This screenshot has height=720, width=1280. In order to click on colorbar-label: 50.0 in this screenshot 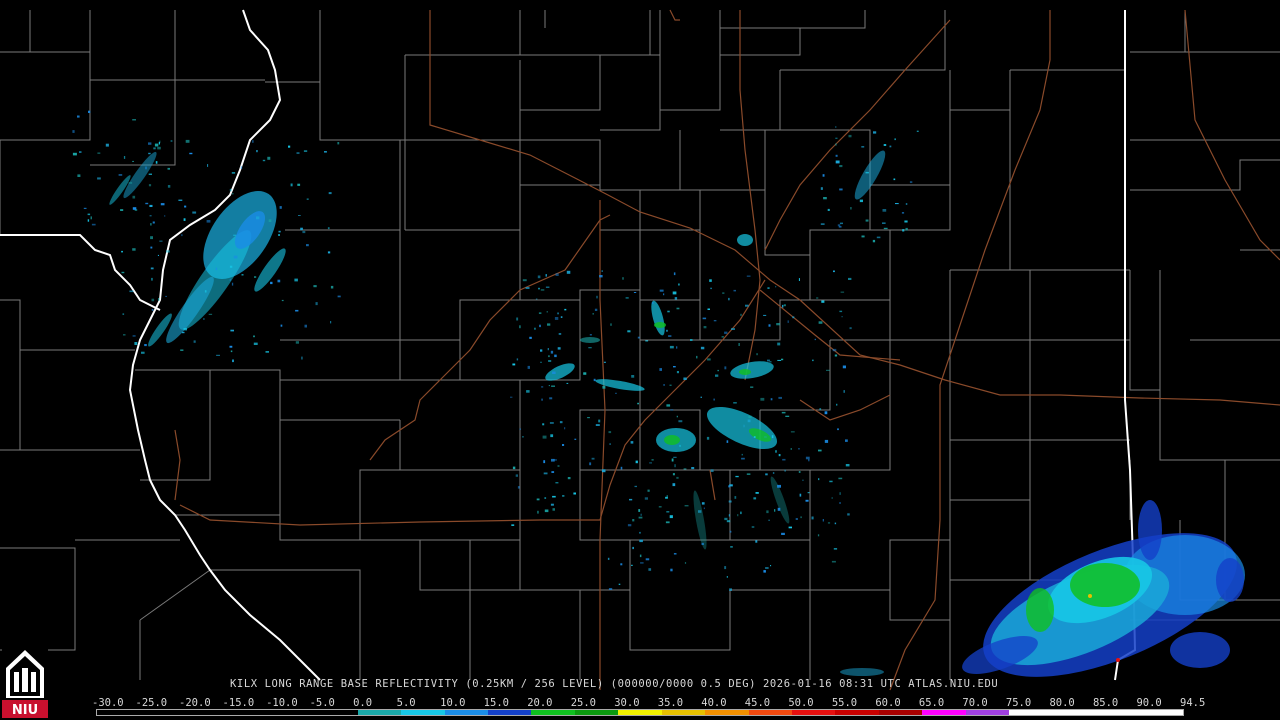, I will do `click(801, 703)`.